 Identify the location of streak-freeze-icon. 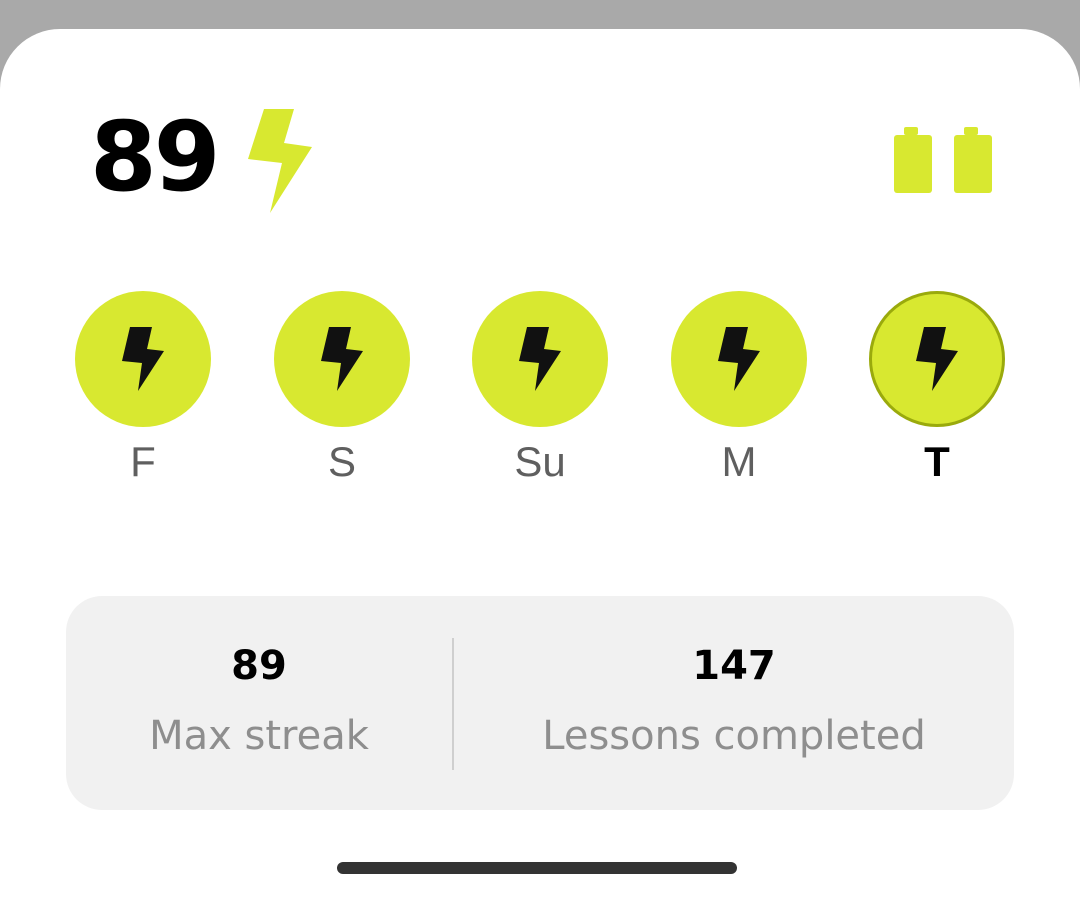
(943, 160).